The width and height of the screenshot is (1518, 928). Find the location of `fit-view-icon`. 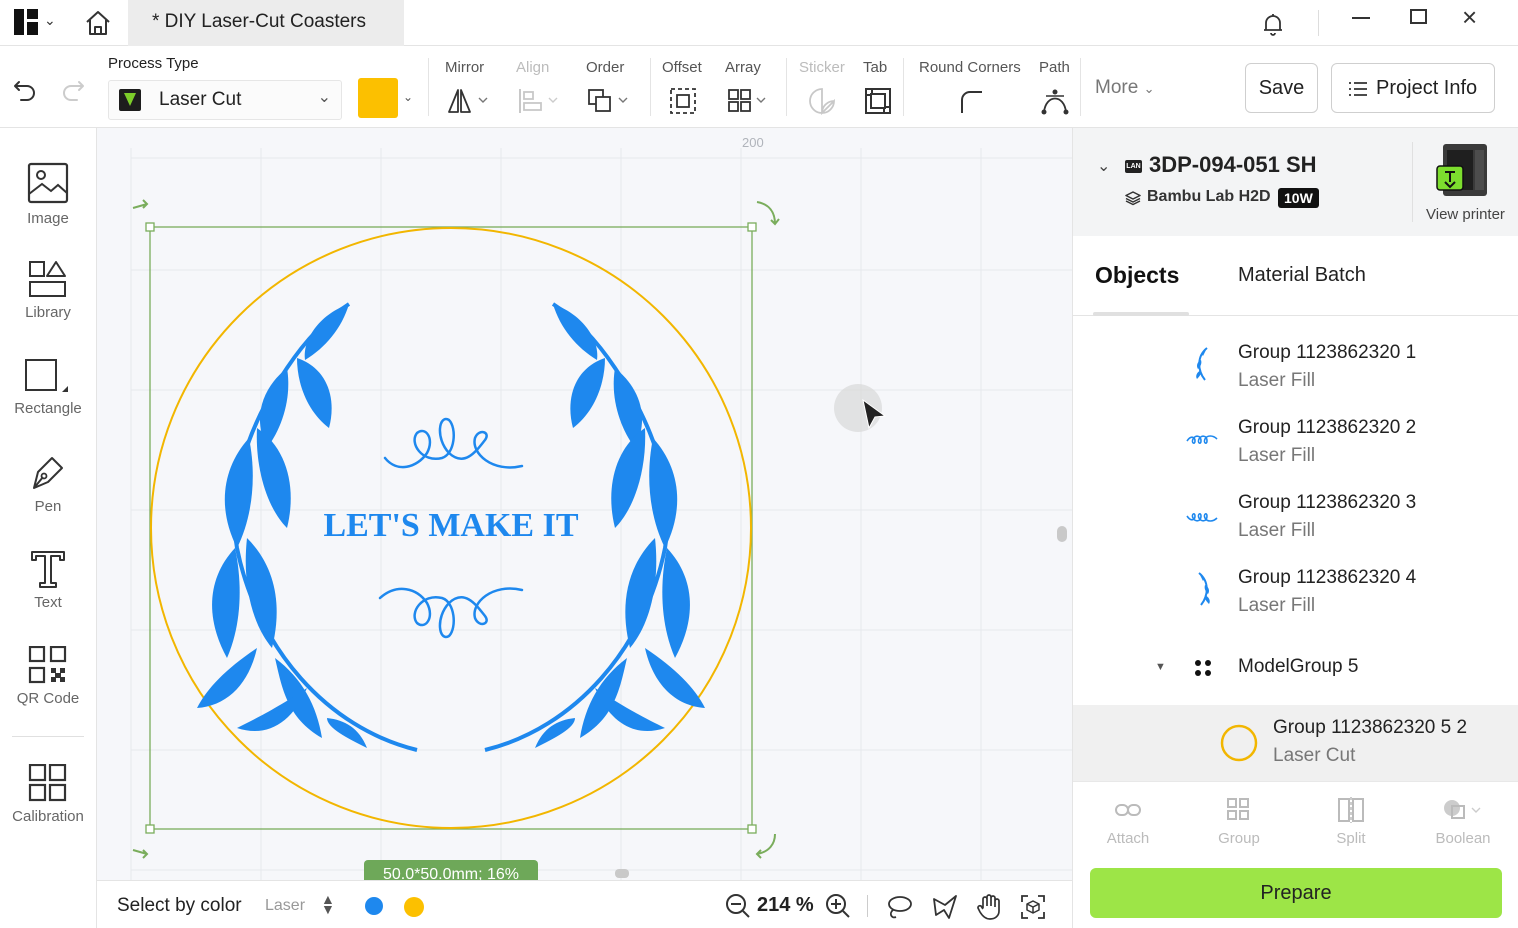

fit-view-icon is located at coordinates (1033, 907).